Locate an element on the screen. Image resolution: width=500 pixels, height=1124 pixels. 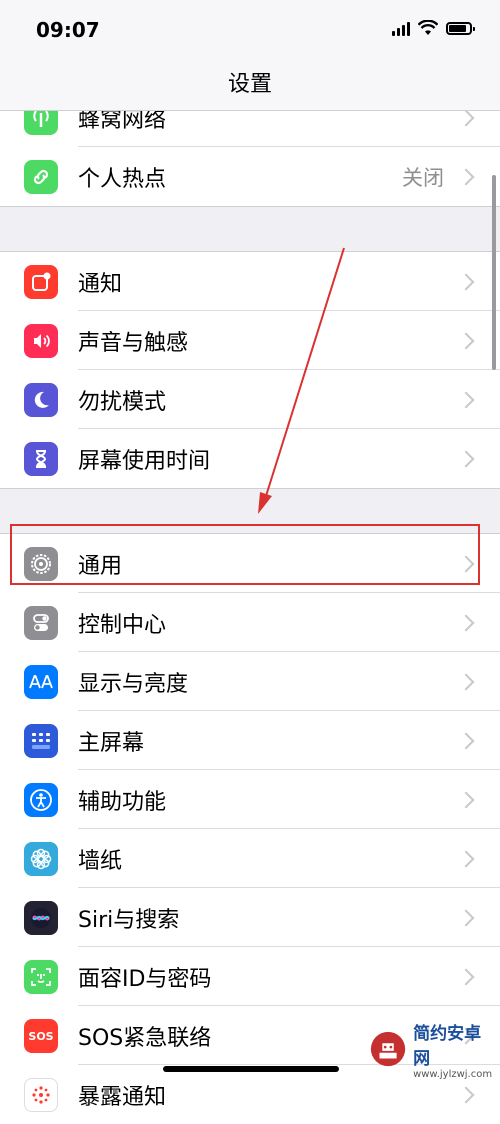
siri-icon is located at coordinates (41, 917).